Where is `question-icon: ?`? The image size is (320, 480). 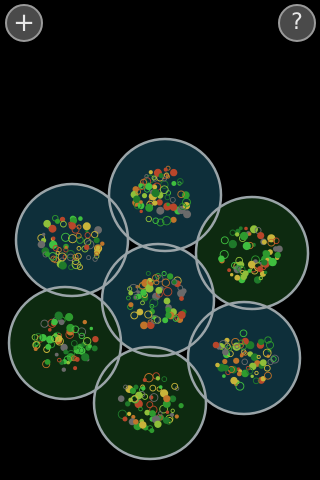
question-icon: ? is located at coordinates (297, 22).